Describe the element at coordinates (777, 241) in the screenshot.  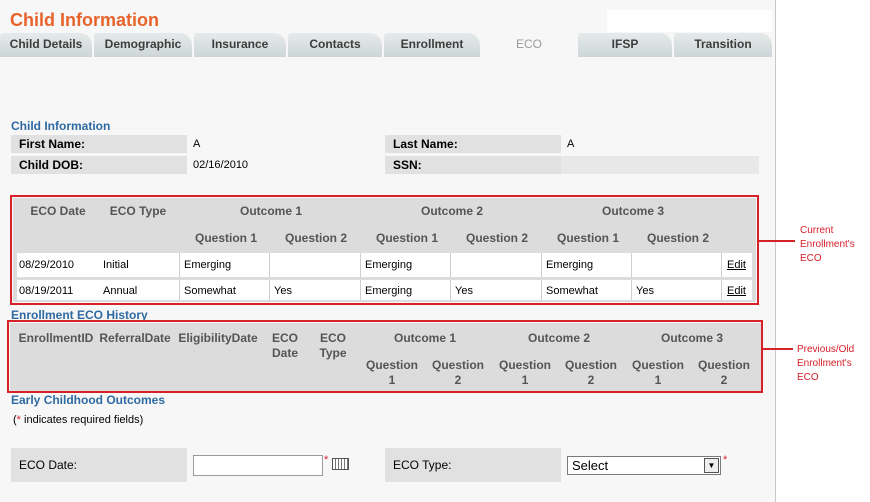
I see `current-eco-connector` at that location.